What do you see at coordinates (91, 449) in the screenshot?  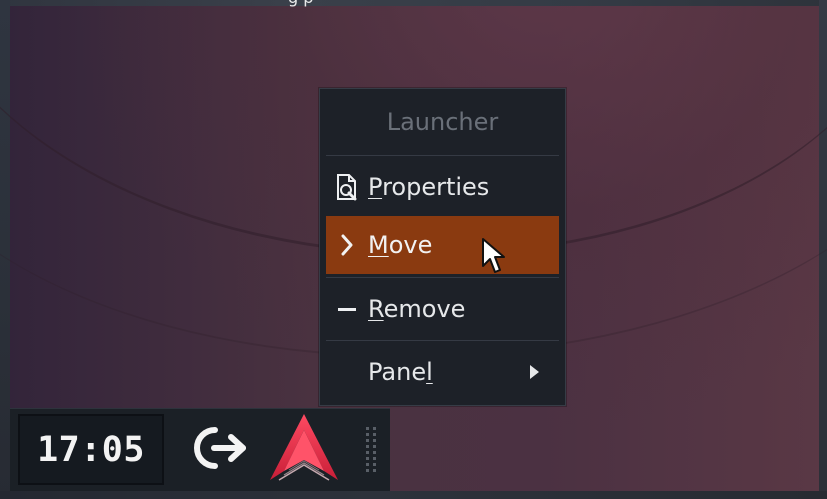 I see `clock: 17:05` at bounding box center [91, 449].